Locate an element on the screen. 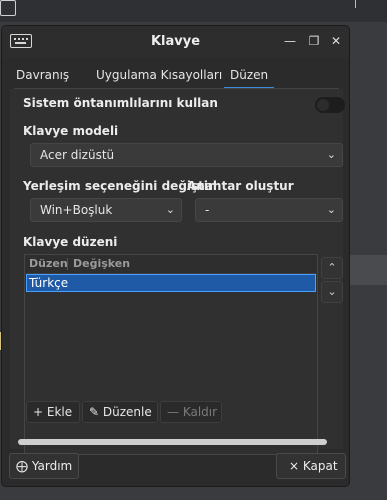 Image resolution: width=387 pixels, height=500 pixels. use-defaults-toggle is located at coordinates (330, 105).